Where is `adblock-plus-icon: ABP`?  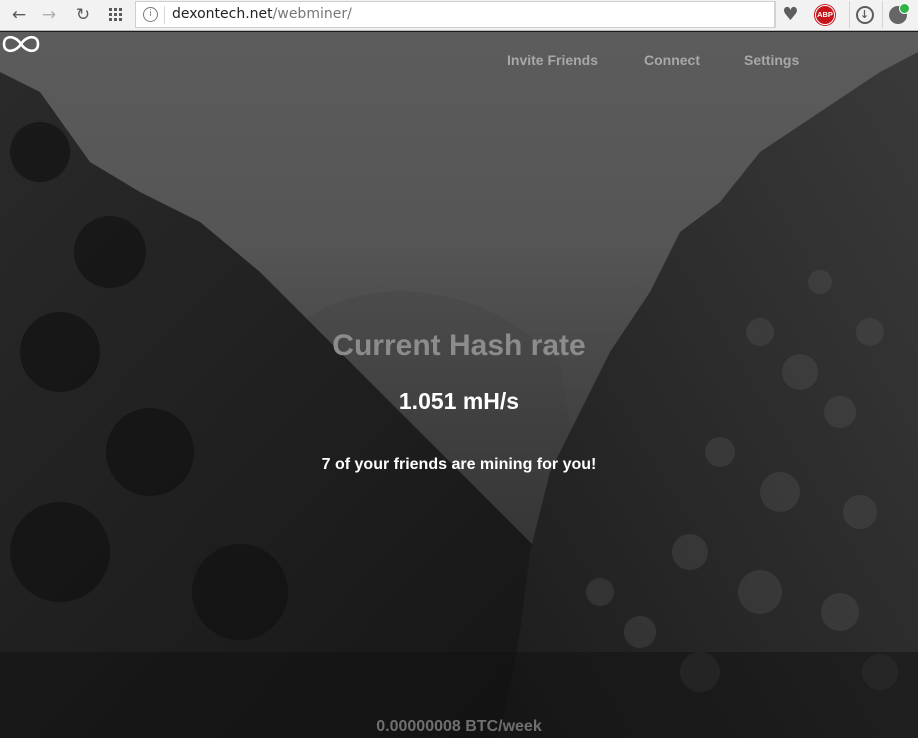 adblock-plus-icon: ABP is located at coordinates (825, 14).